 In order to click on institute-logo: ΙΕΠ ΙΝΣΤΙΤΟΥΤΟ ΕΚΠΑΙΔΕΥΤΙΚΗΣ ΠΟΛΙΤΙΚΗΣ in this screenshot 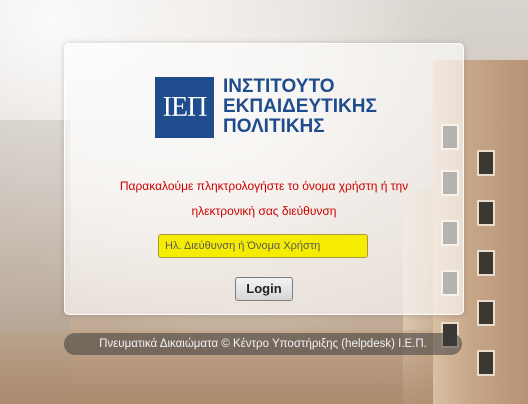, I will do `click(275, 109)`.